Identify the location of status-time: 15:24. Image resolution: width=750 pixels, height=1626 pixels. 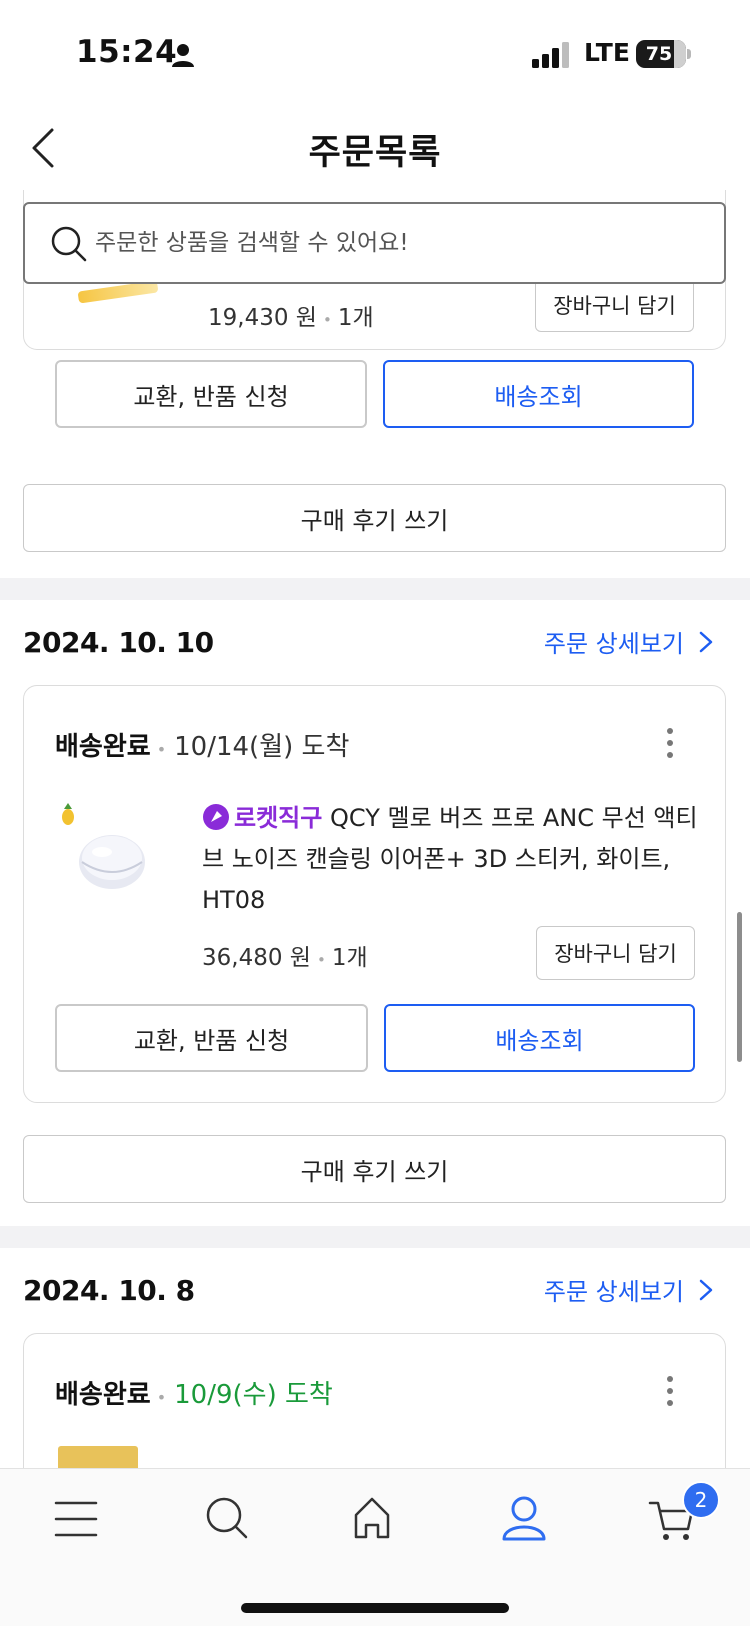
(127, 52).